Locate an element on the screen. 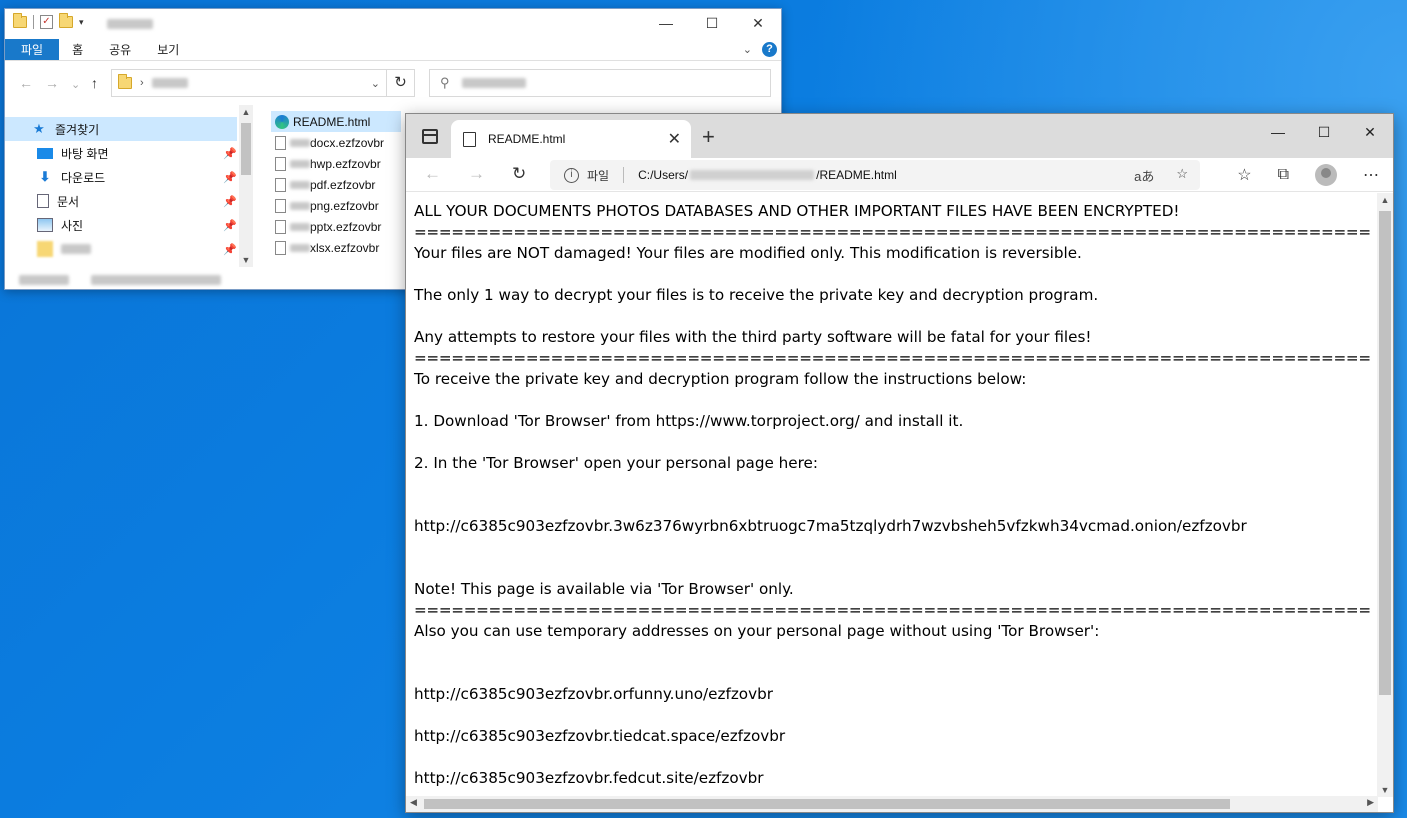 This screenshot has width=1407, height=818. nav-item-label: 다운로드 is located at coordinates (83, 177).